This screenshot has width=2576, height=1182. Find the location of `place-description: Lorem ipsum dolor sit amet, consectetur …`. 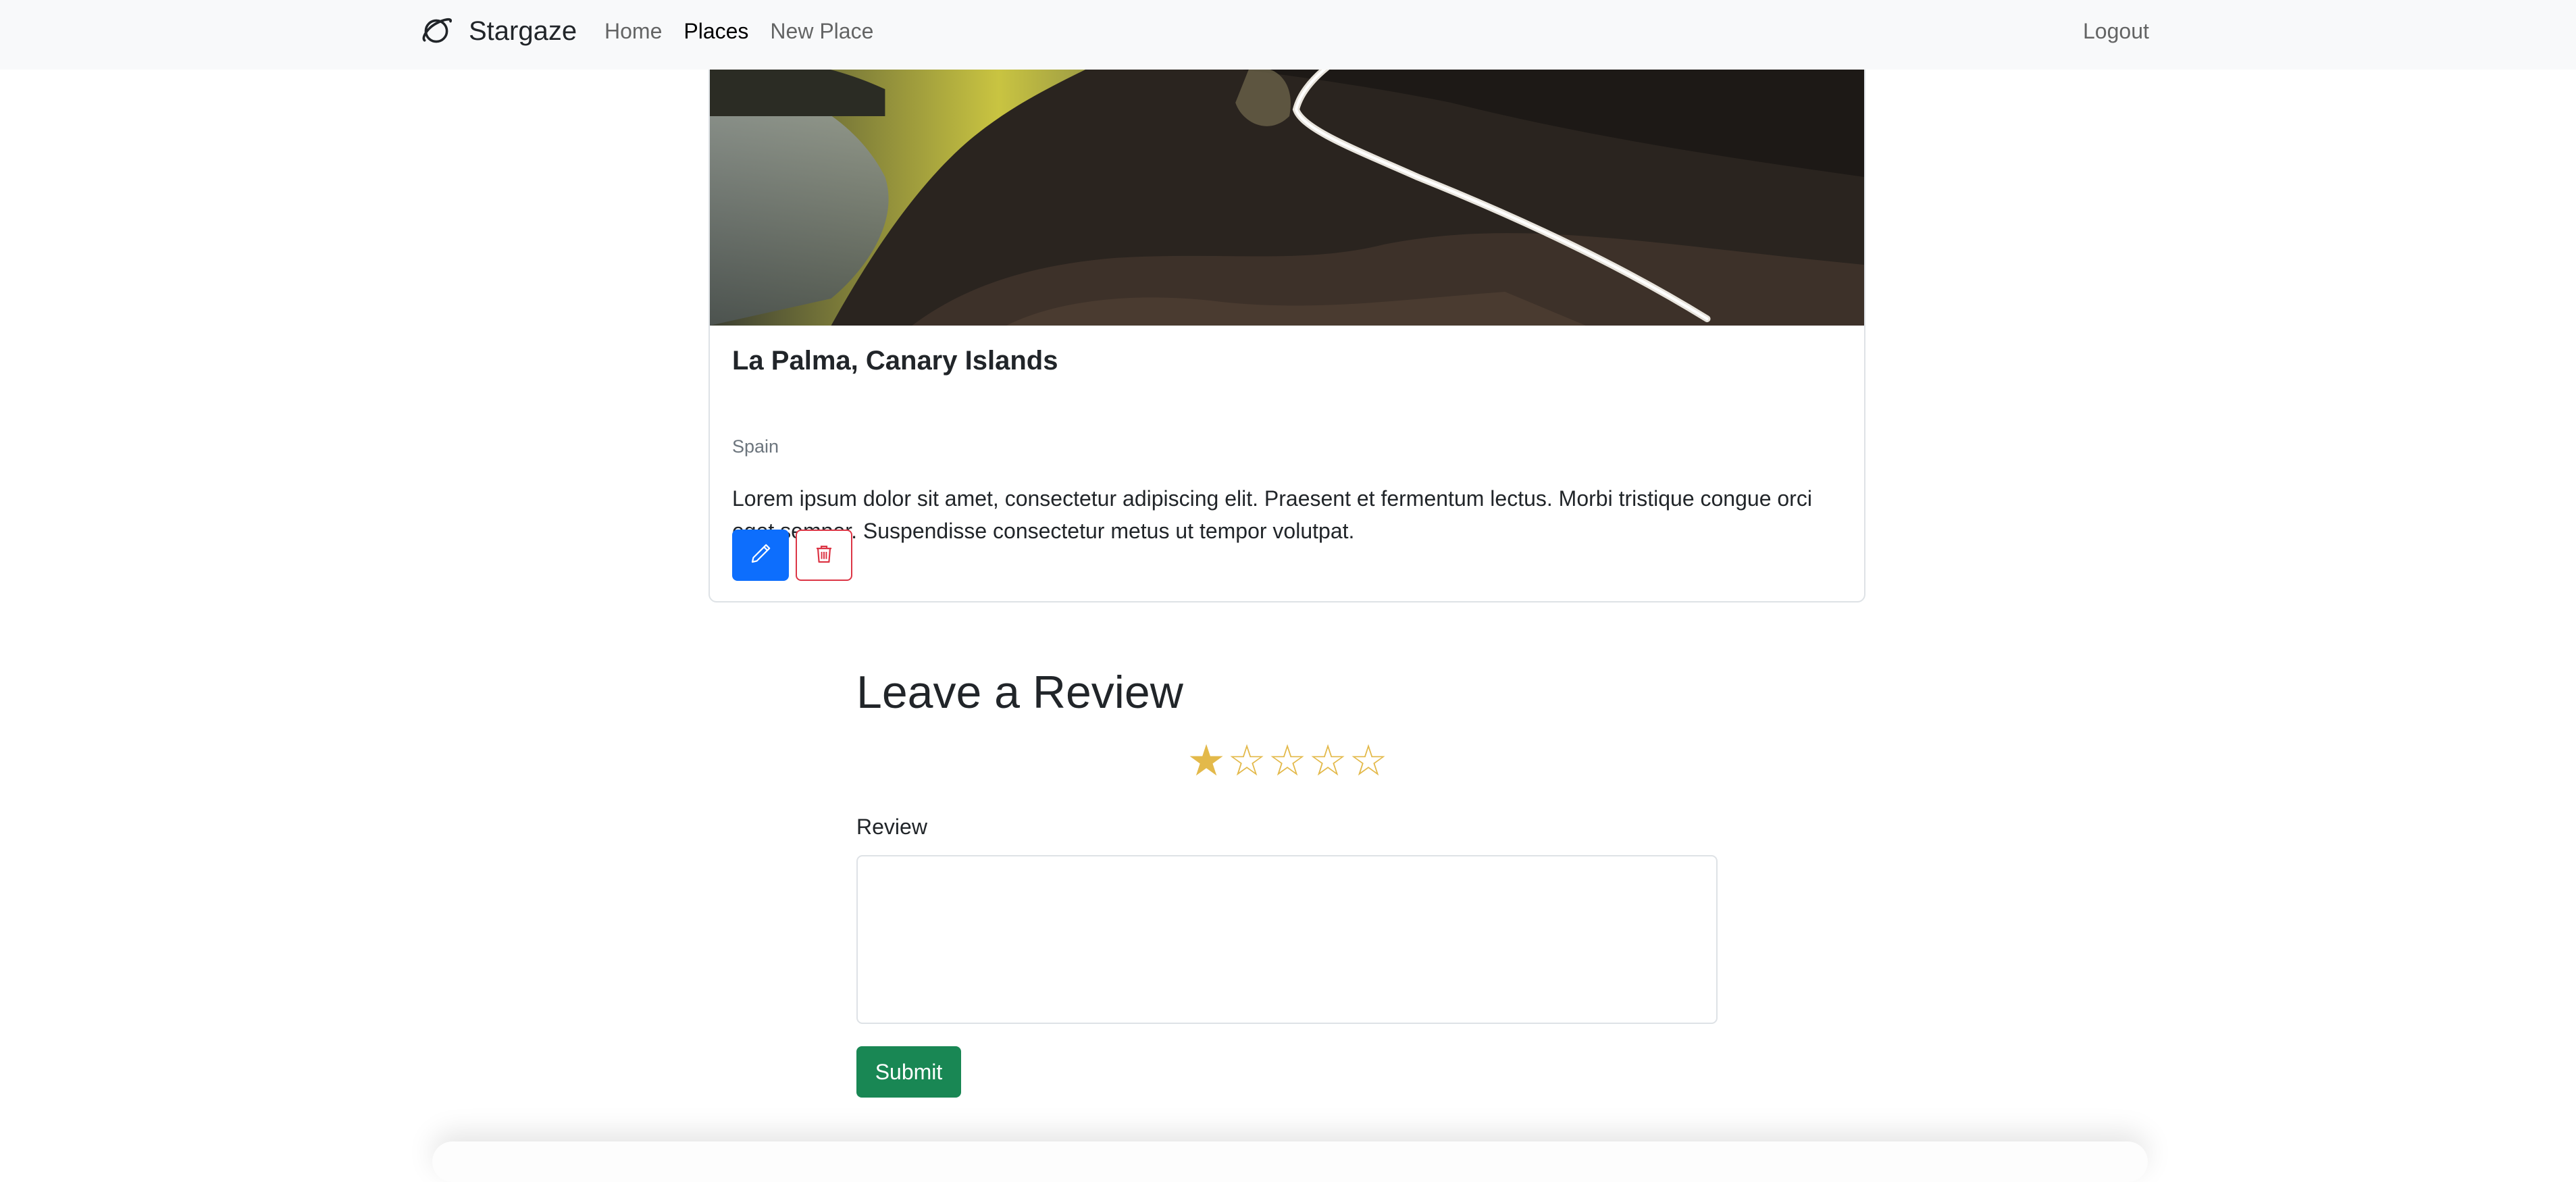

place-description: Lorem ipsum dolor sit amet, consectetur … is located at coordinates (1272, 514).